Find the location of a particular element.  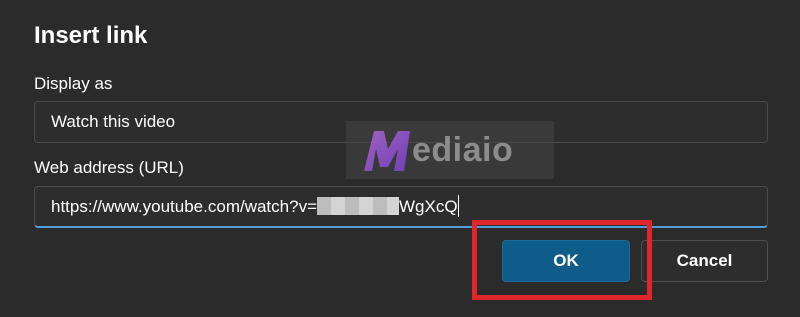

text-cursor is located at coordinates (458, 206).